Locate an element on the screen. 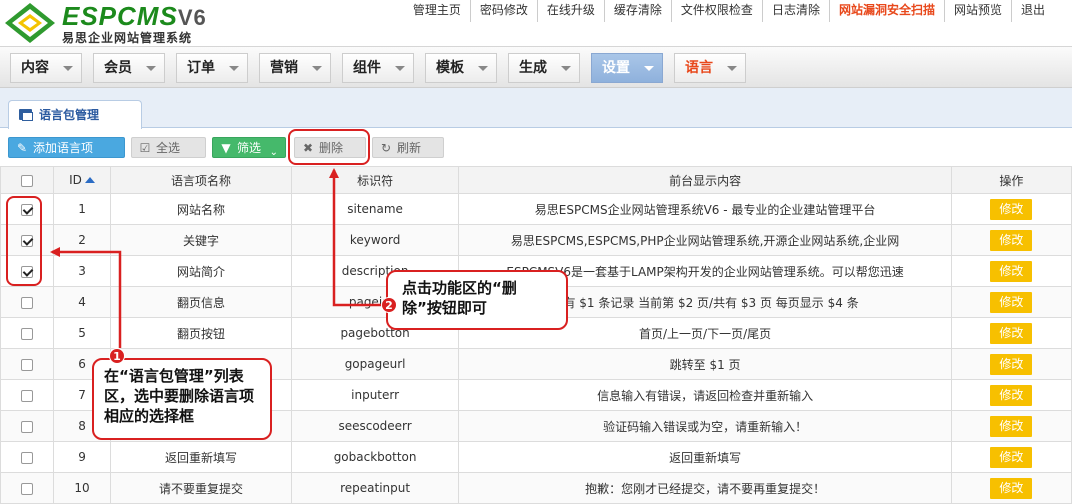 This screenshot has height=504, width=1072. link-change-password: 密码修改 is located at coordinates (503, 11).